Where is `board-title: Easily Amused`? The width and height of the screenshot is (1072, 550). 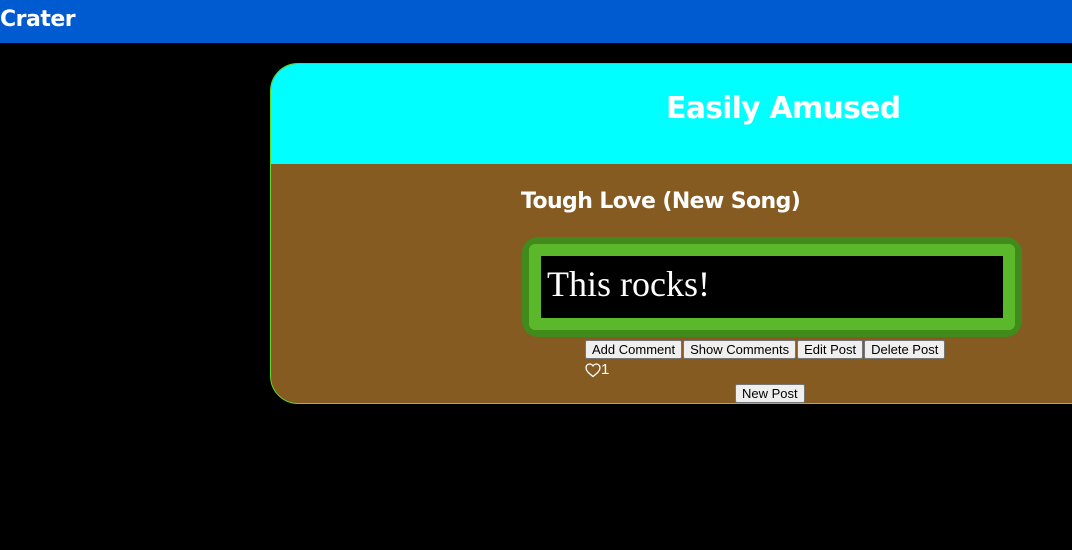
board-title: Easily Amused is located at coordinates (783, 108).